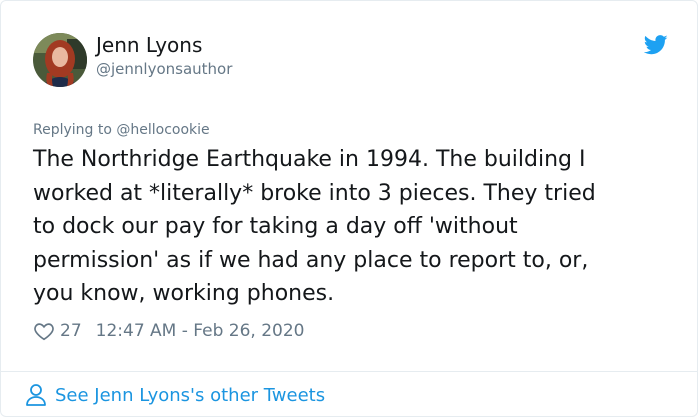 The height and width of the screenshot is (419, 700). What do you see at coordinates (656, 45) in the screenshot?
I see `twitter-bird-icon` at bounding box center [656, 45].